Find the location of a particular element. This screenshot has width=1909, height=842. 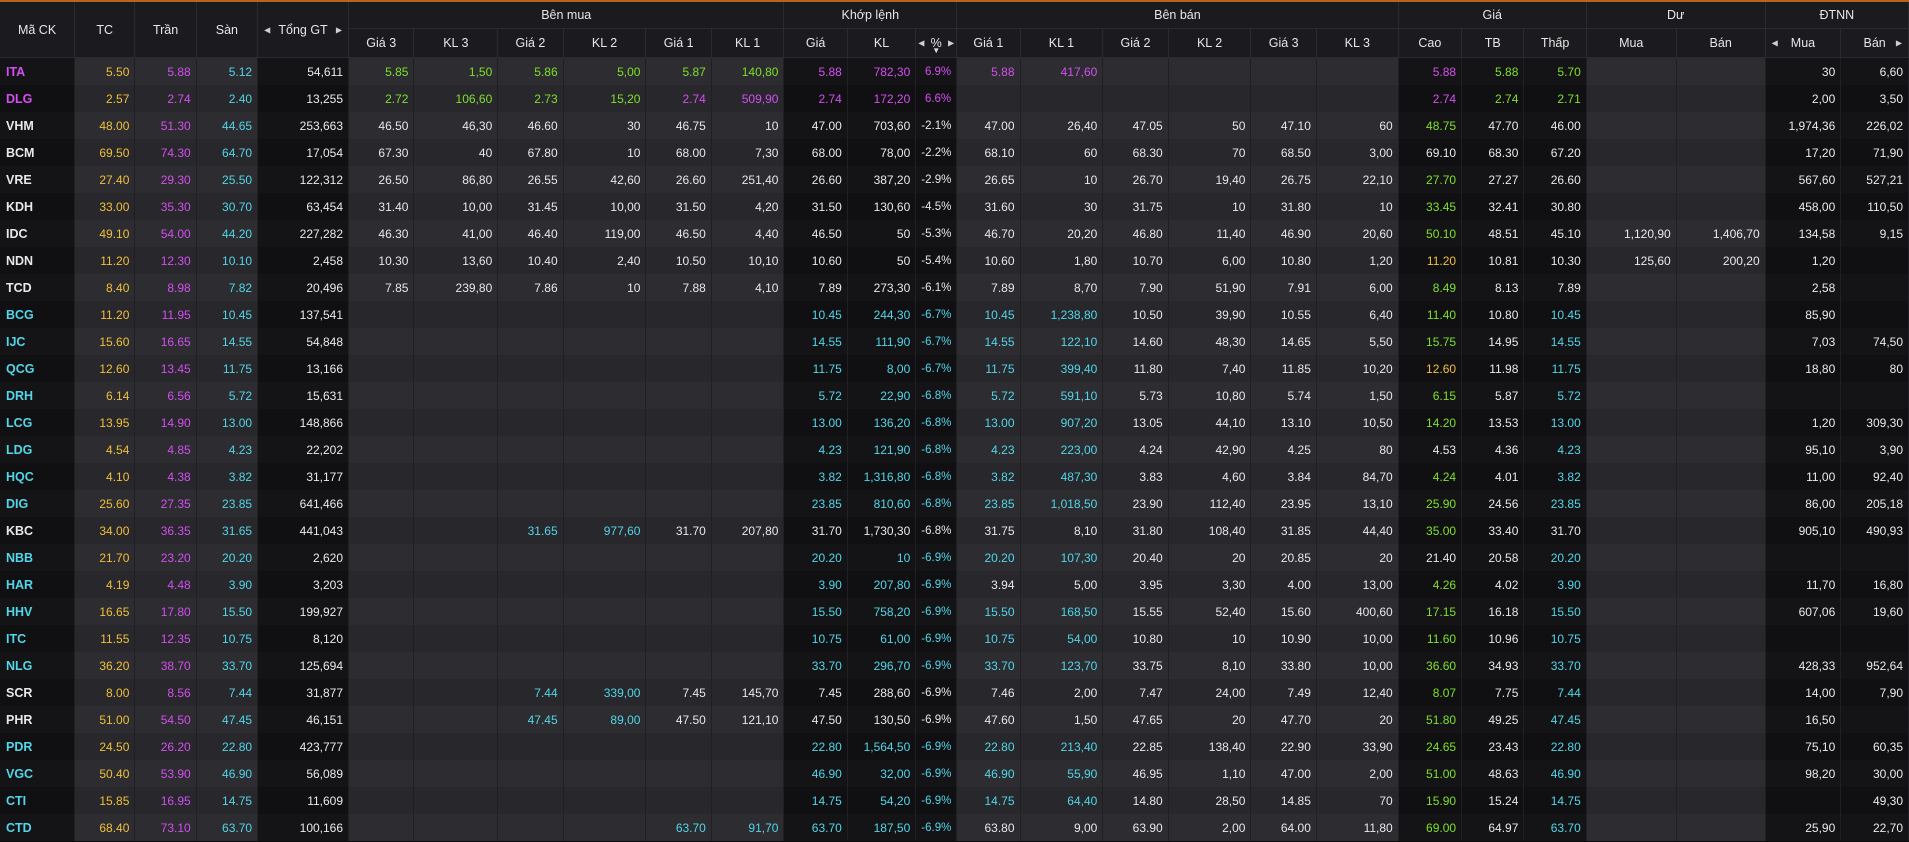

symbol-cell: NBB is located at coordinates (38, 557).